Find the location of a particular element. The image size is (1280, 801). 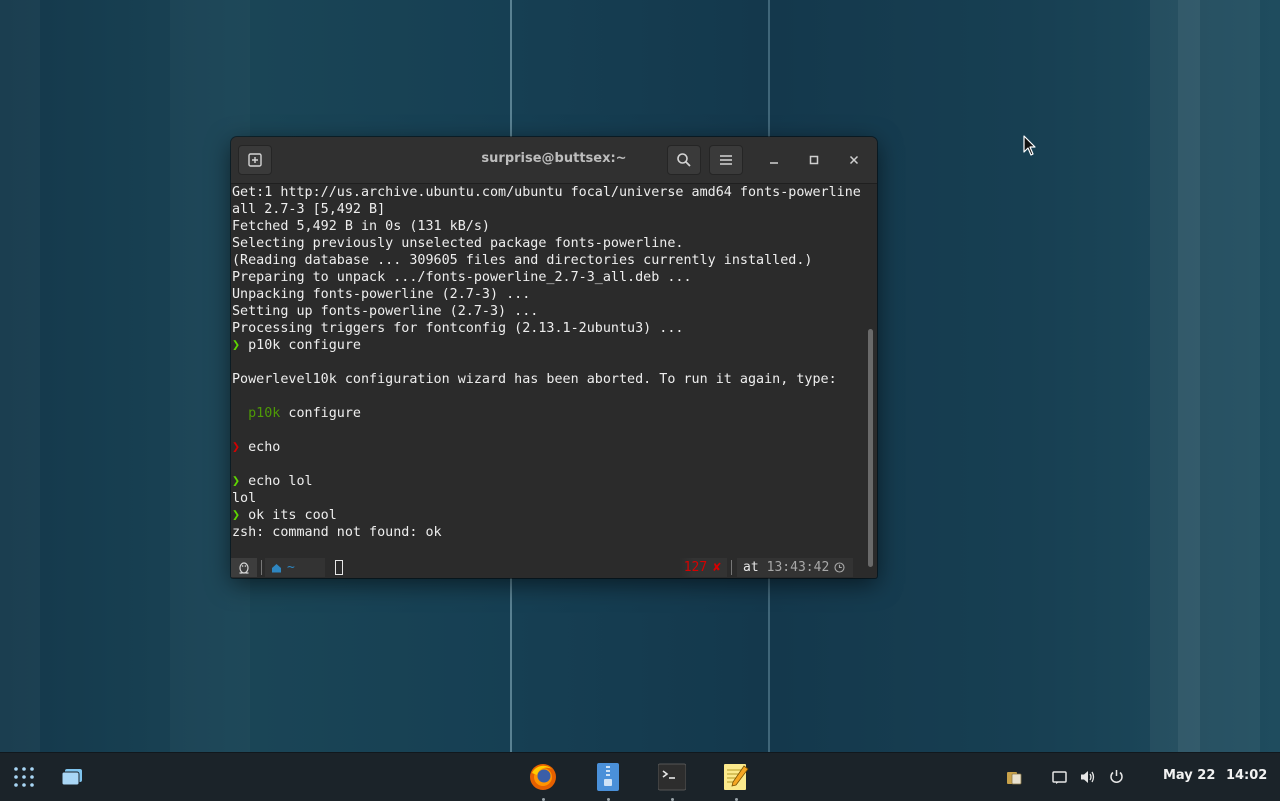

terminal-text: lol is located at coordinates (244, 498).